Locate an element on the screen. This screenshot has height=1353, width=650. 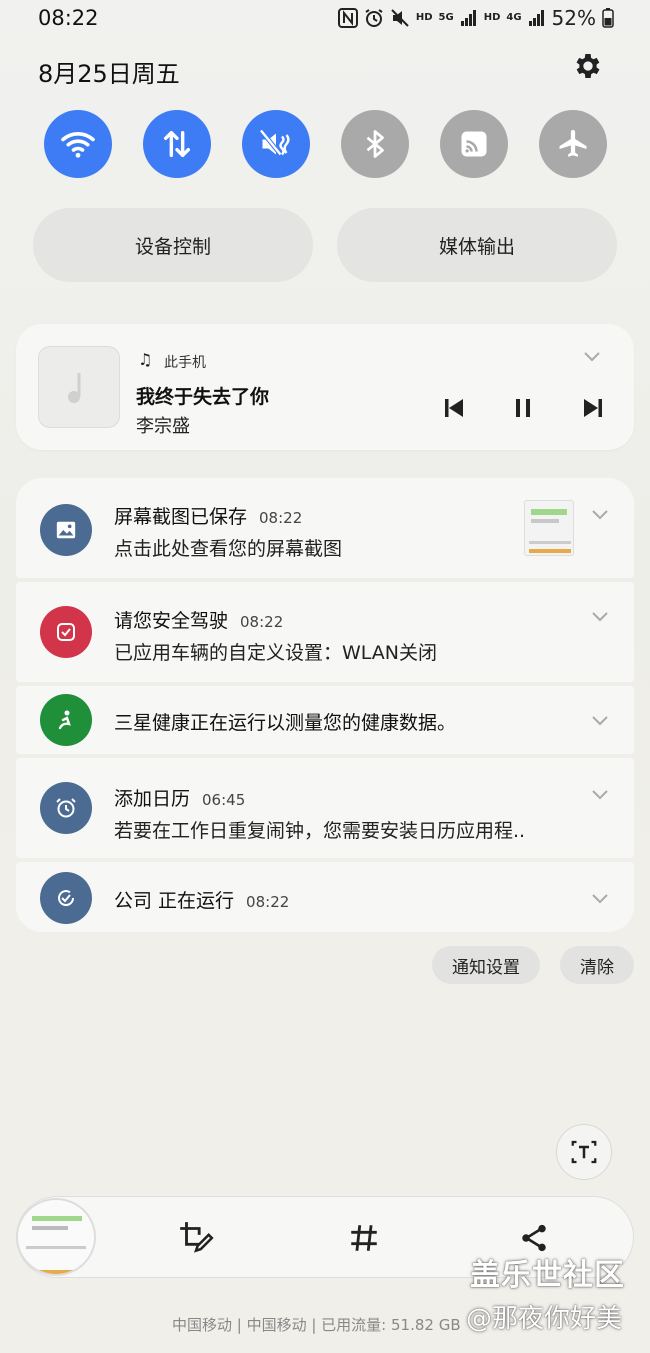
notification-title: 公司 正在运行 08:22 is located at coordinates (202, 901).